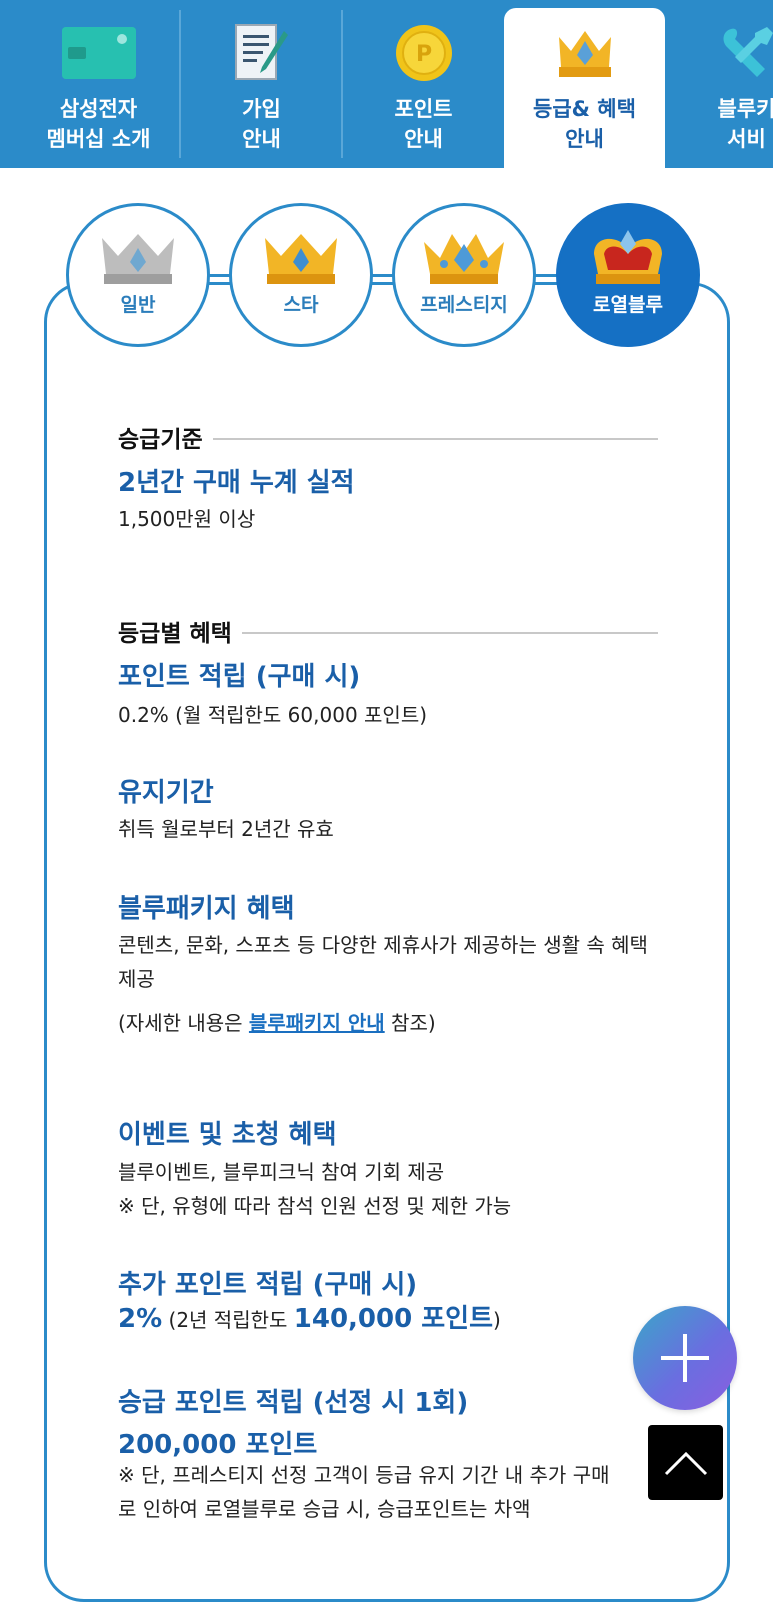  I want to click on reference-prefix: (자세한 내용은, so click(183, 1023).